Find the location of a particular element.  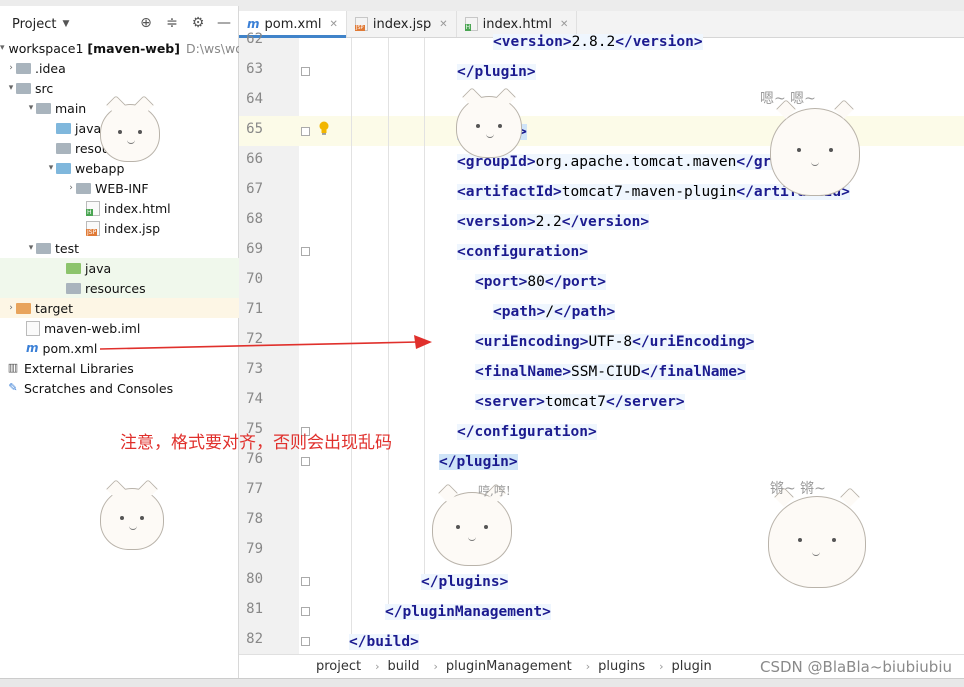

code-token: tomcat7-maven-plugin is located at coordinates (649, 192).